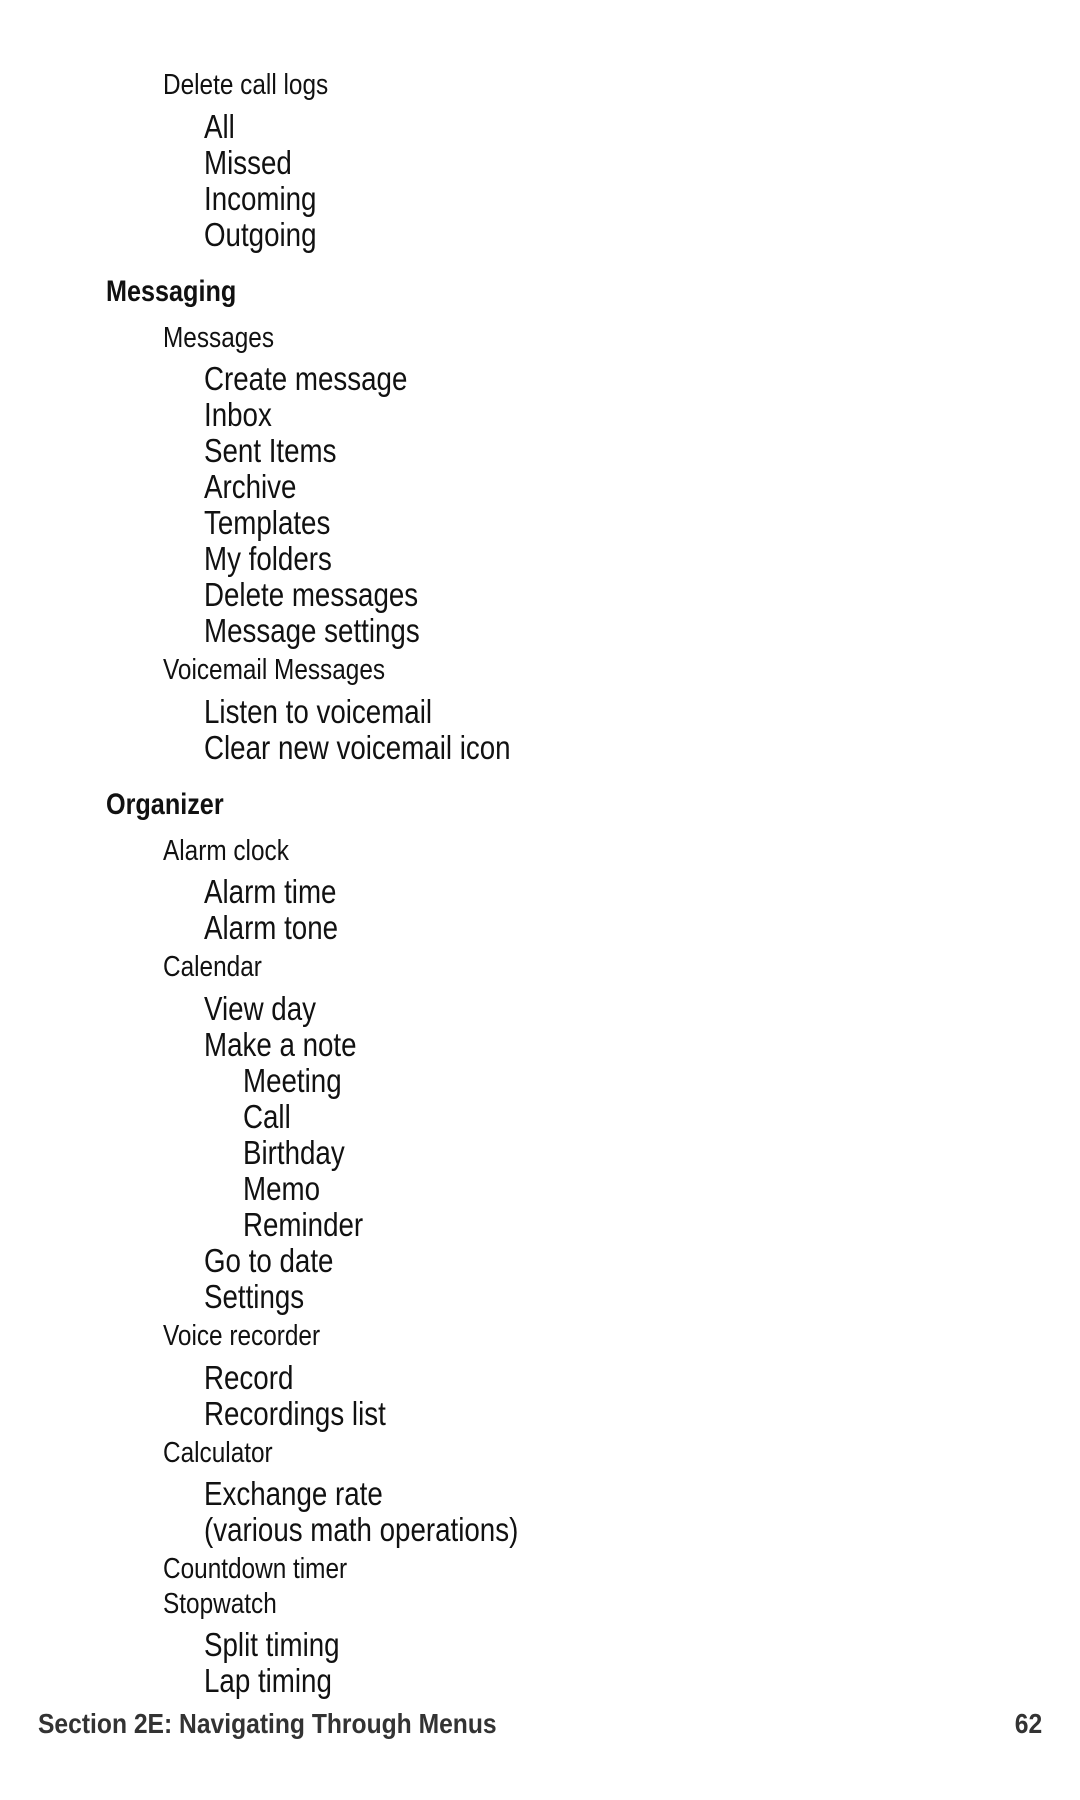  I want to click on outline-item-text: Alarm clock, so click(226, 850).